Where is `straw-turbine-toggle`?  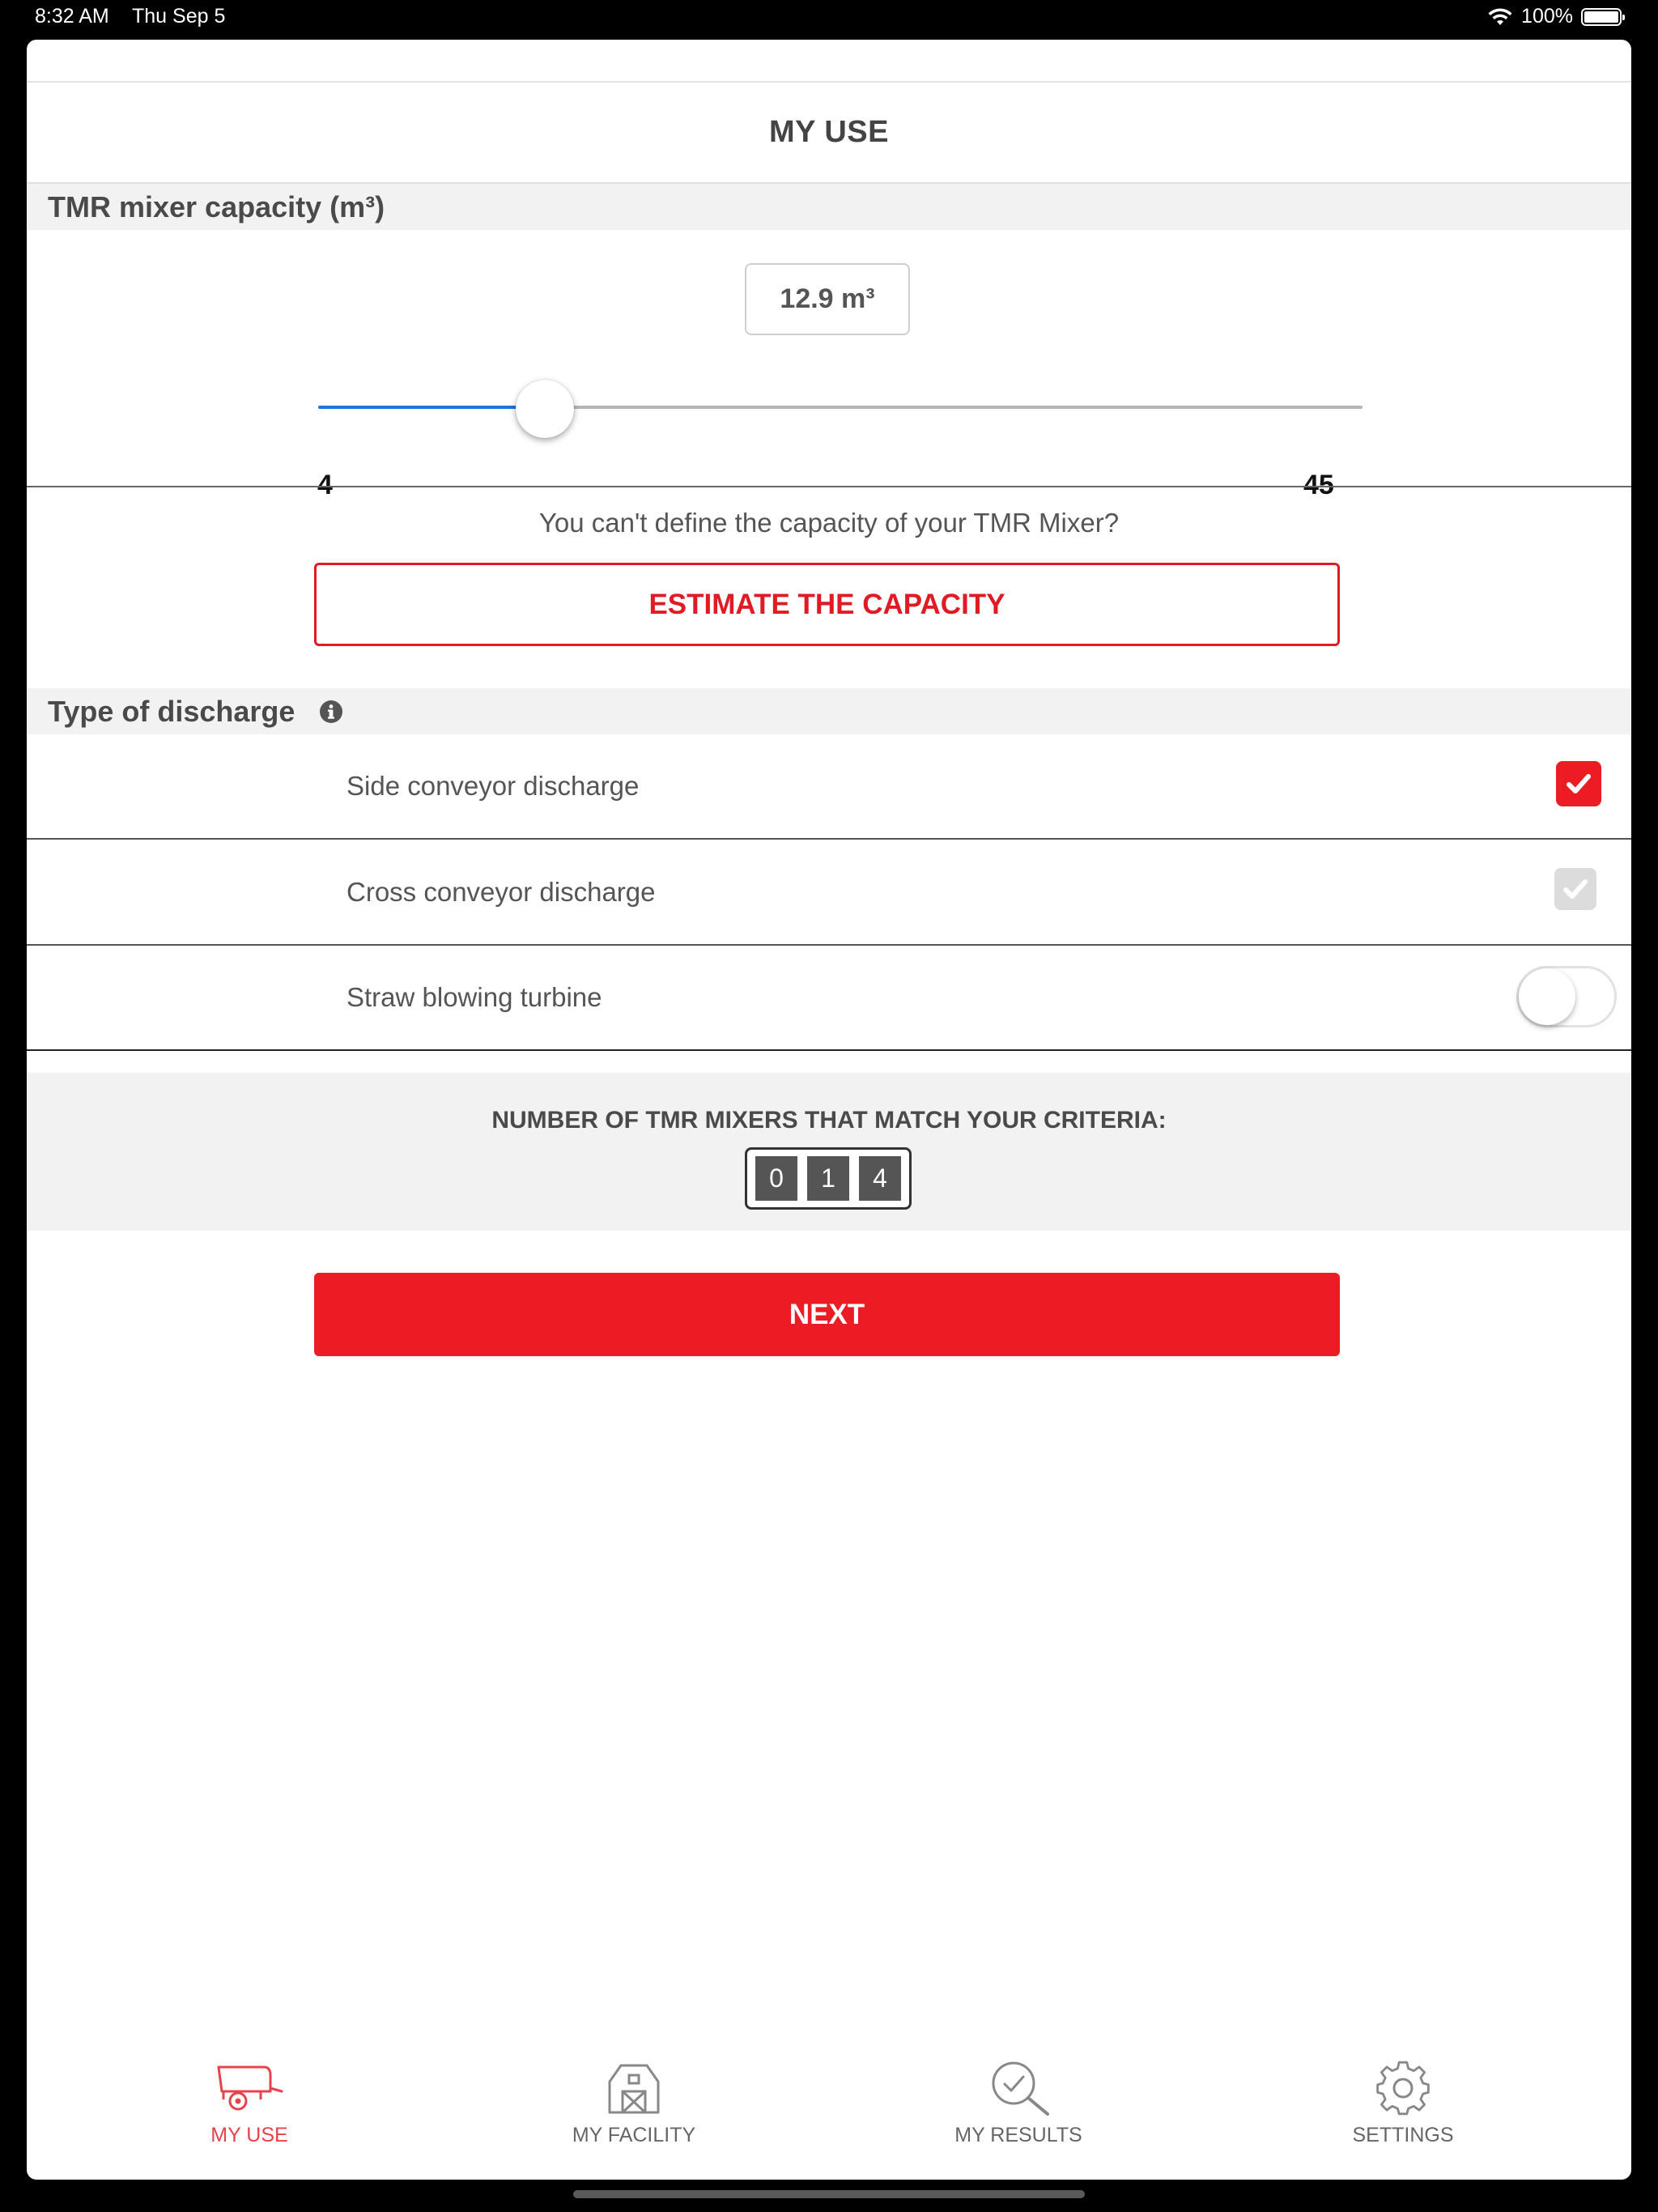
straw-turbine-toggle is located at coordinates (1566, 996).